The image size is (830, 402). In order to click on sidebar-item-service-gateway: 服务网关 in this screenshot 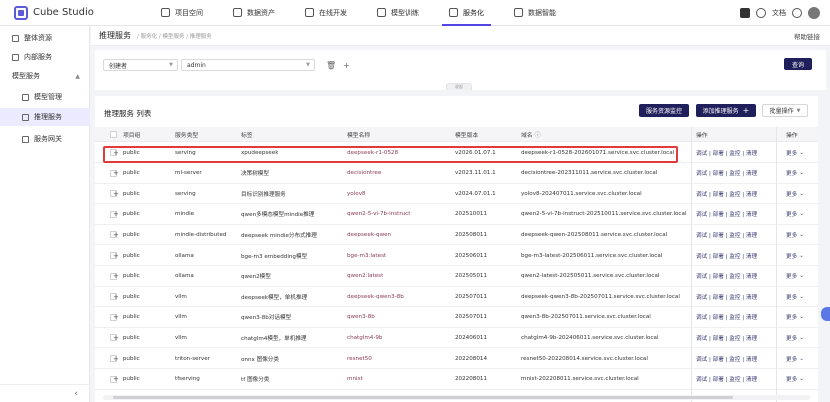, I will do `click(45, 139)`.